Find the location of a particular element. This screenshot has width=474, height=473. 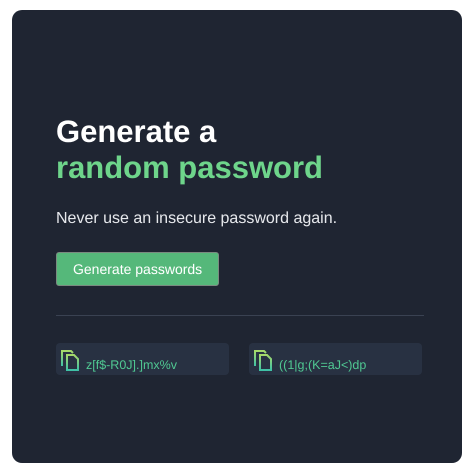

password-text: z[f$-R0J].]mx%v is located at coordinates (131, 365).